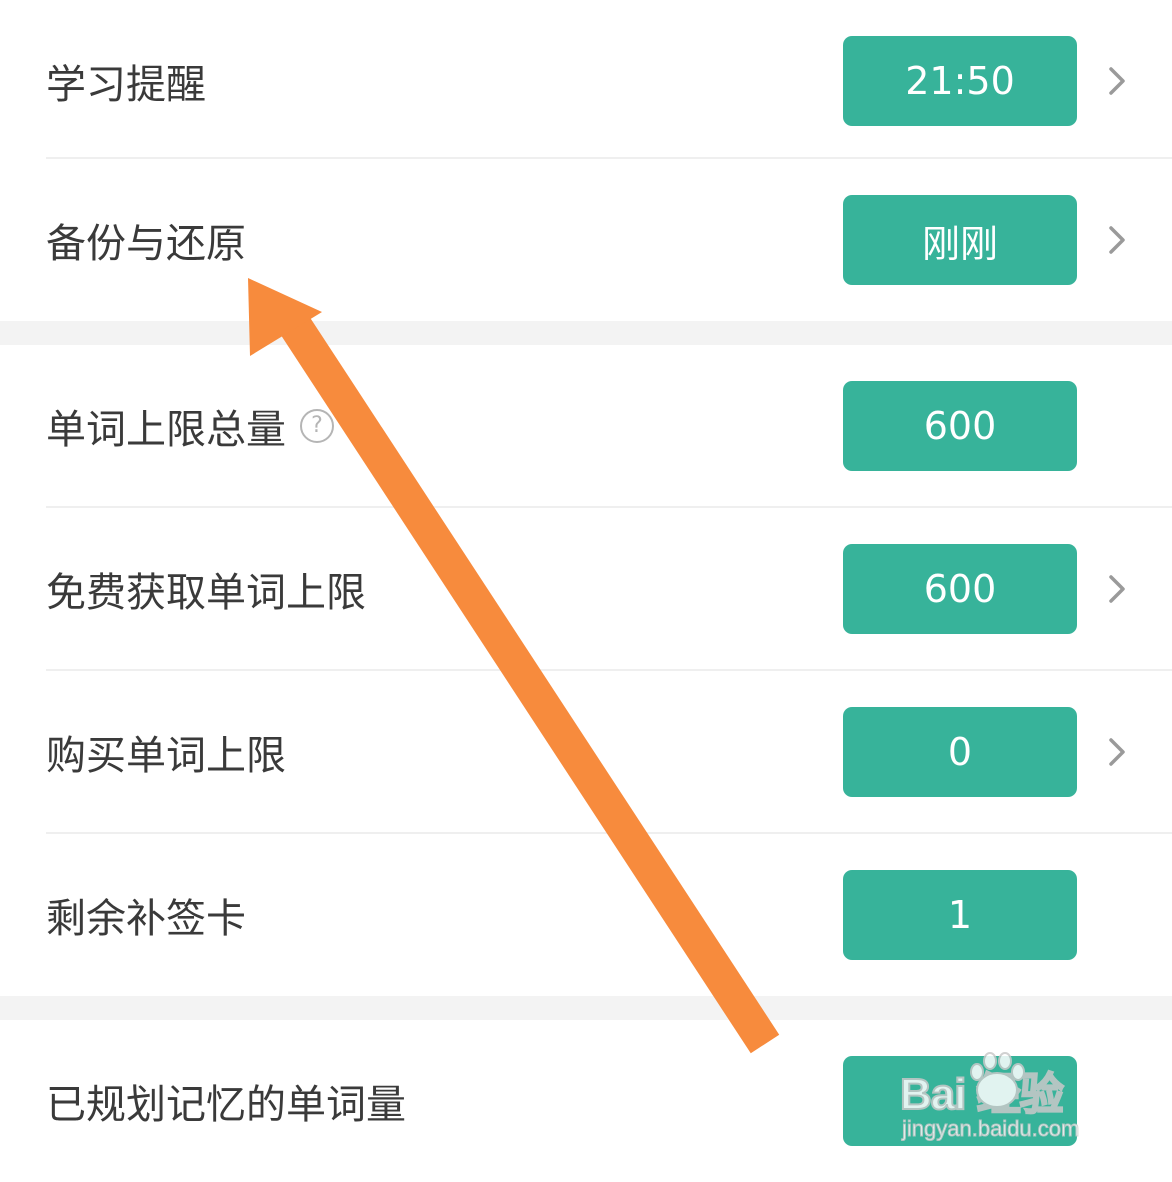 This screenshot has width=1172, height=1182. Describe the element at coordinates (166, 756) in the screenshot. I see `setting-label: 购买单词上限` at that location.